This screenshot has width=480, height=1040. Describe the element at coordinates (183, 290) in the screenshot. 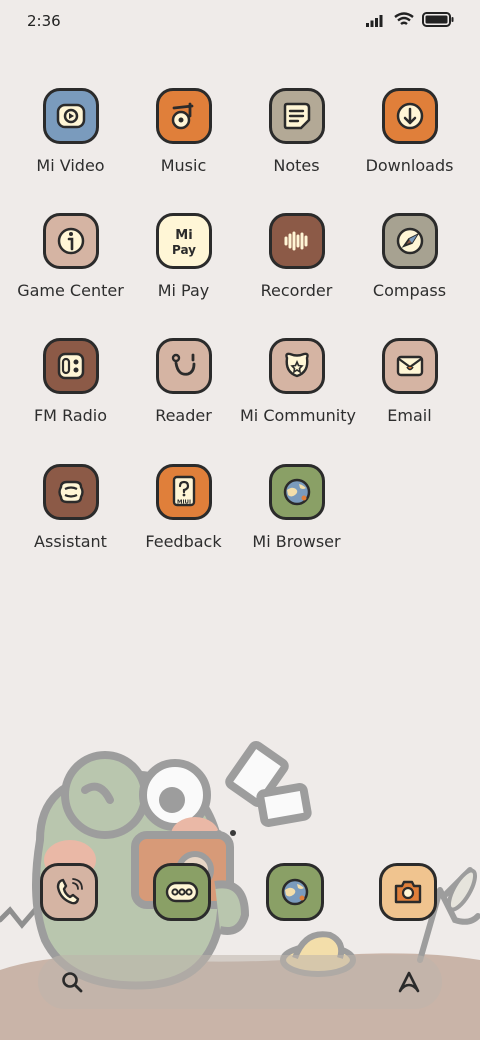

I see `app-label: Mi Pay` at that location.